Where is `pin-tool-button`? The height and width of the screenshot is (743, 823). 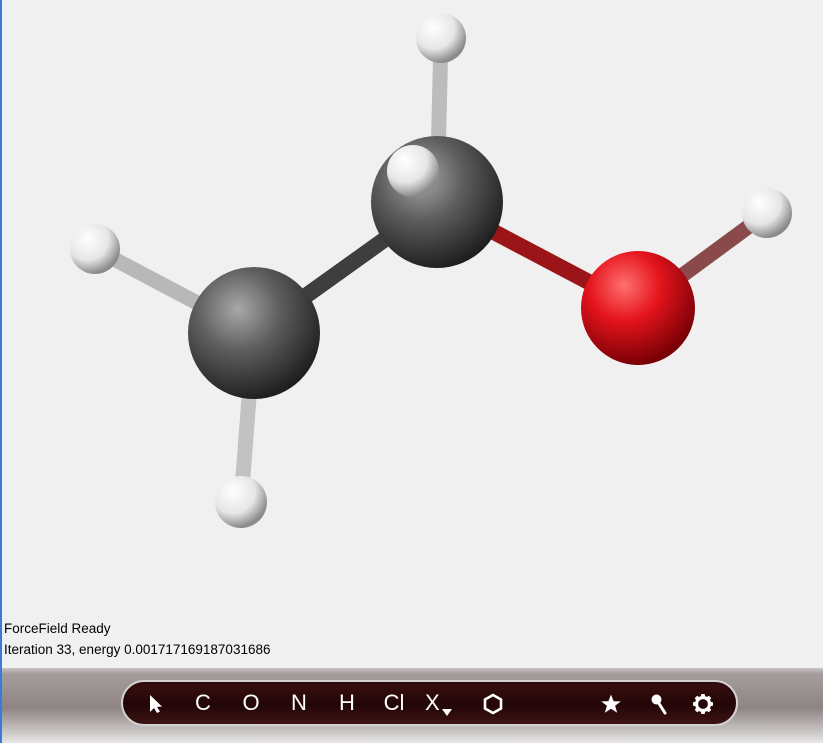 pin-tool-button is located at coordinates (659, 703).